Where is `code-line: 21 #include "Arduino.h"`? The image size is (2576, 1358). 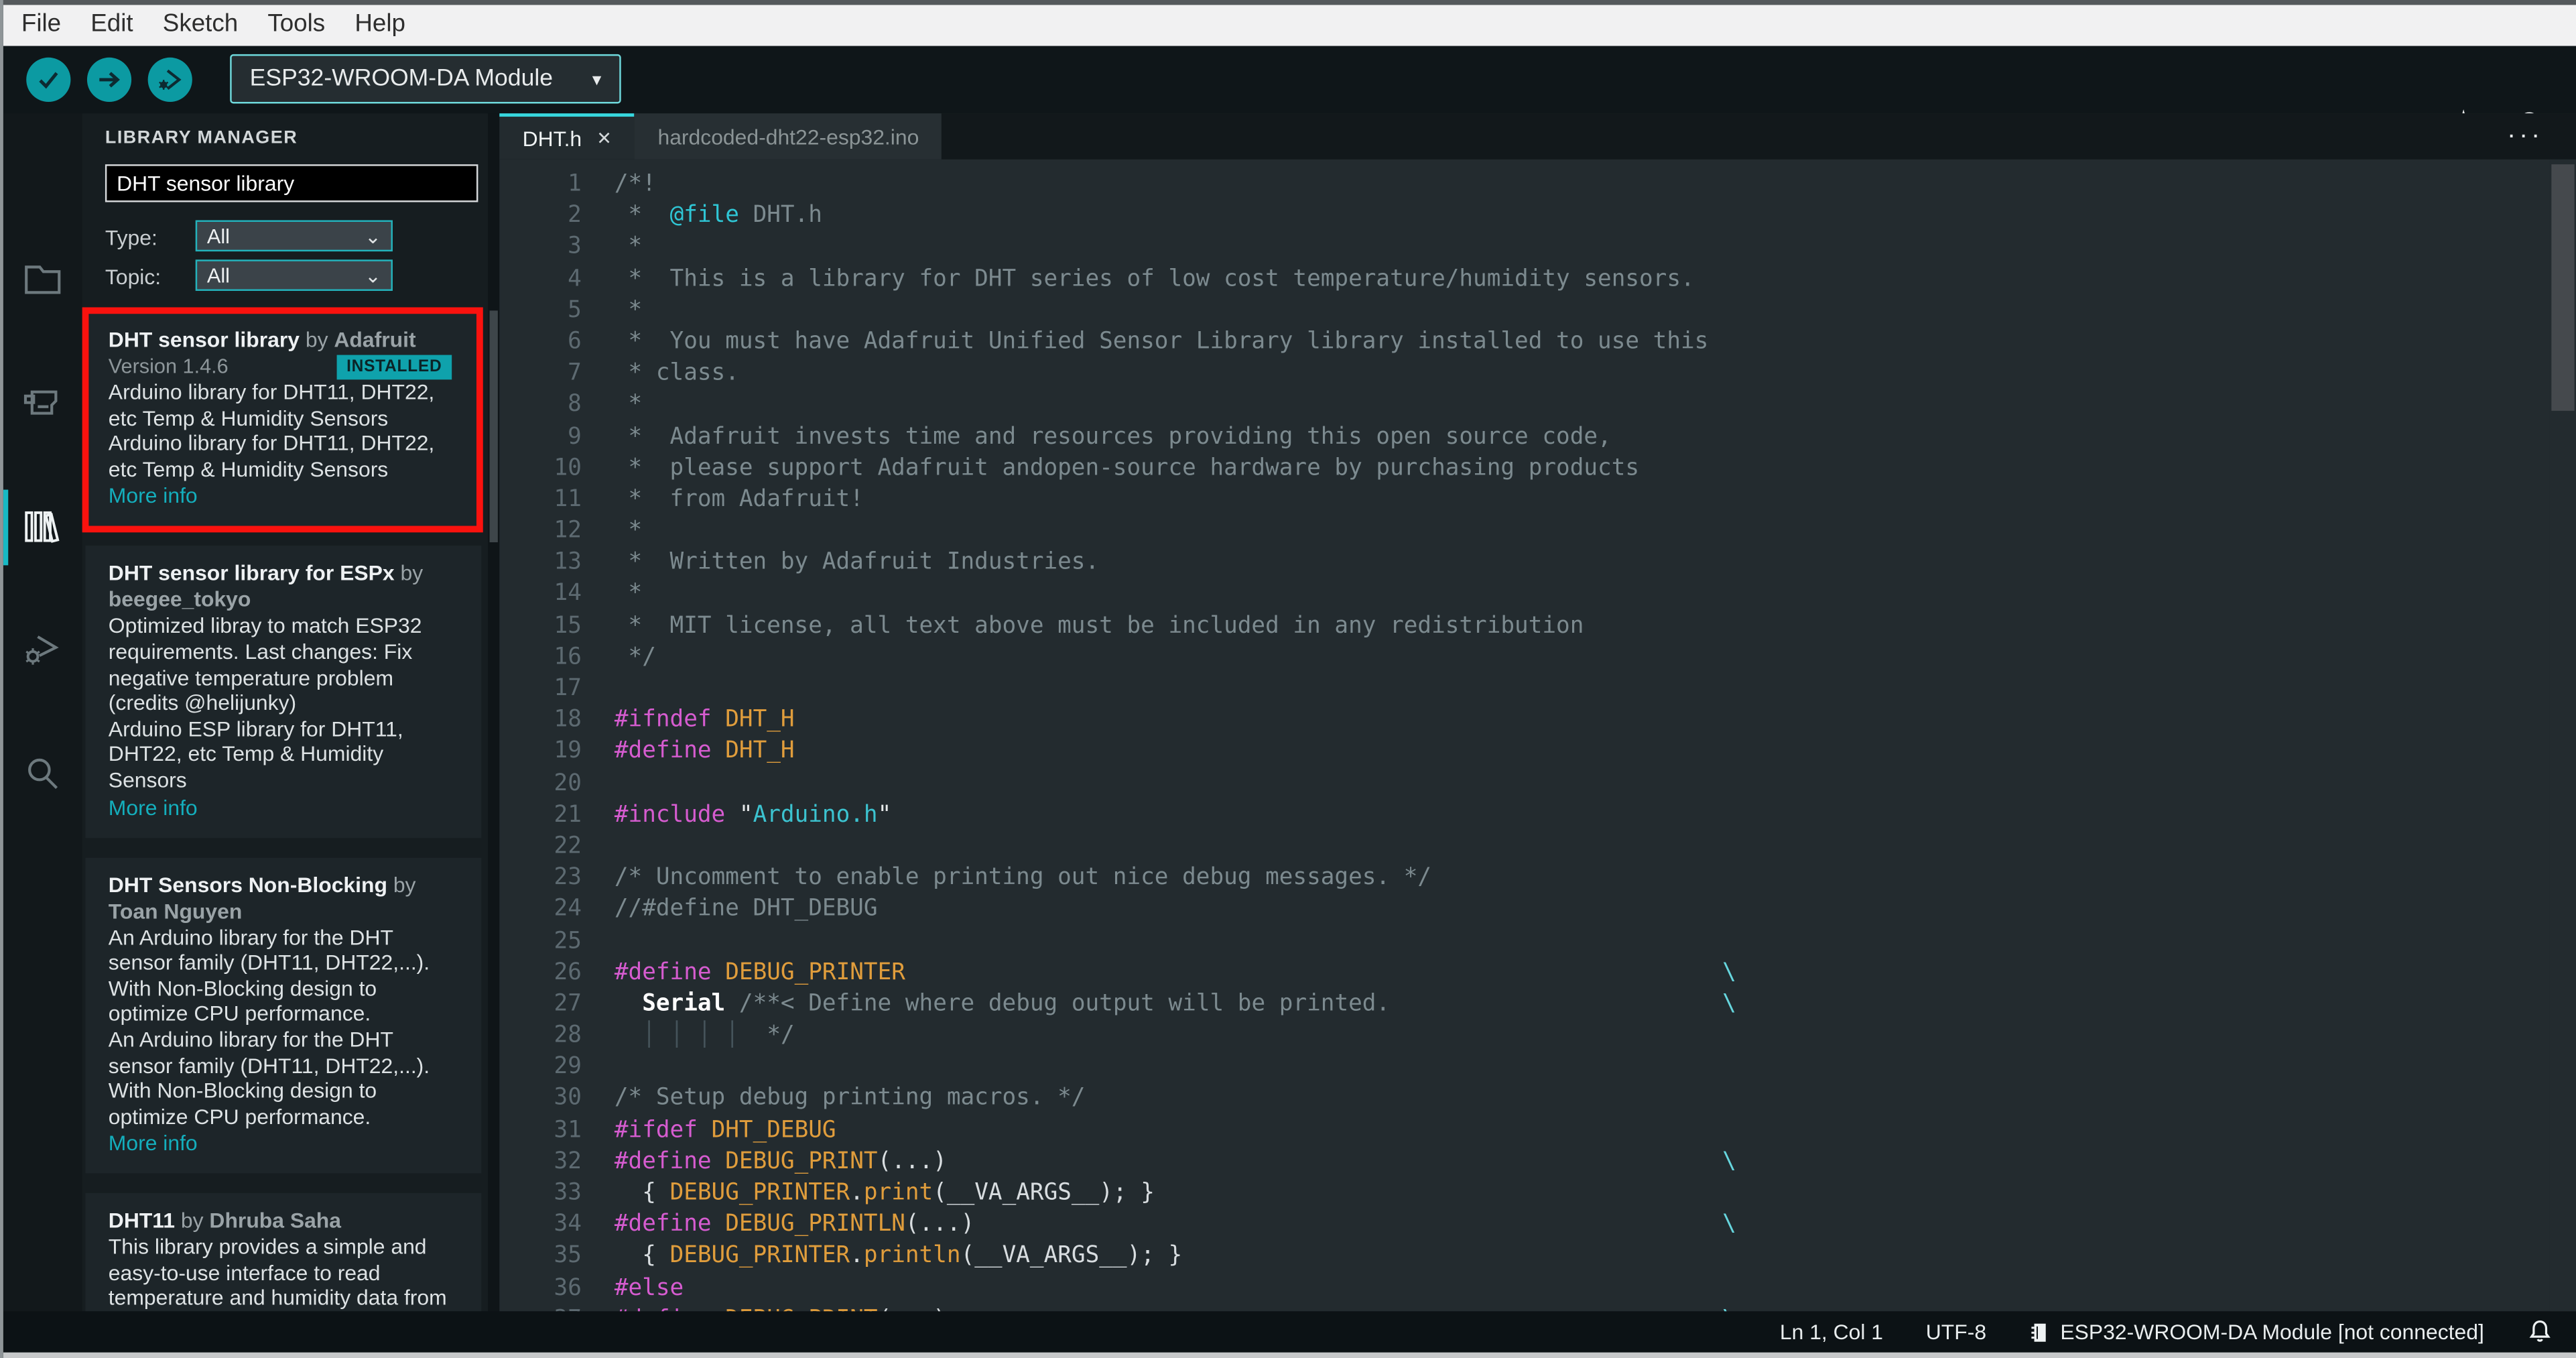
code-line: 21 #include "Arduino.h" is located at coordinates (1524, 815).